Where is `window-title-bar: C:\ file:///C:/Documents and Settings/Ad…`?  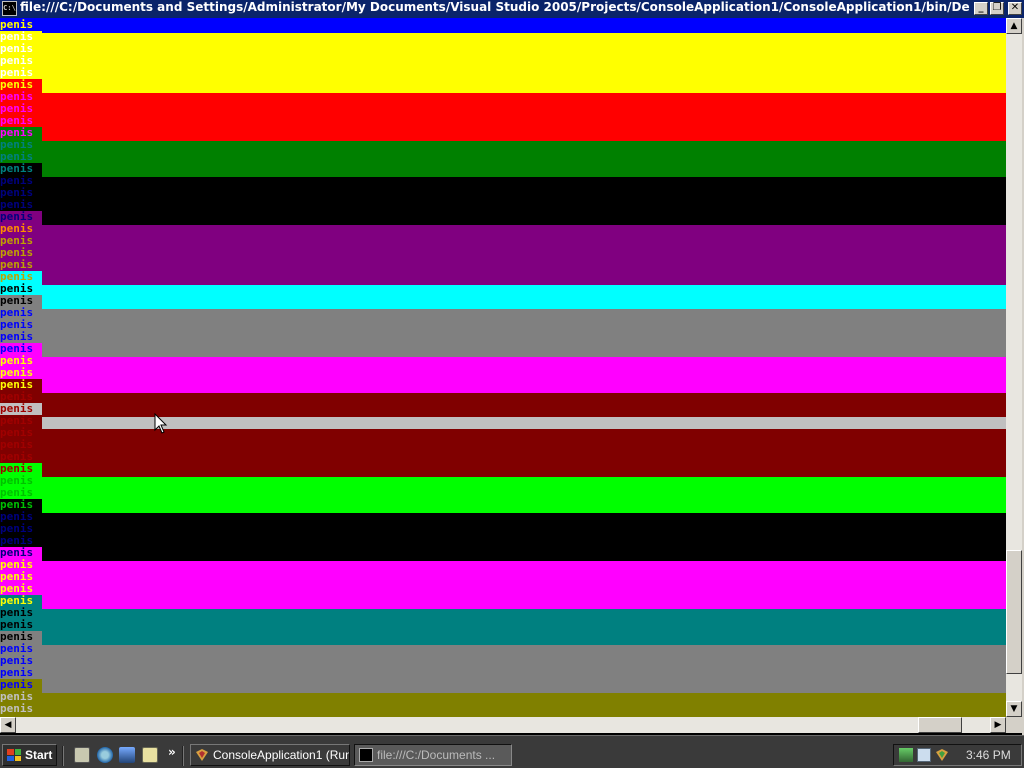
window-title-bar: C:\ file:///C:/Documents and Settings/Ad… is located at coordinates (512, 9).